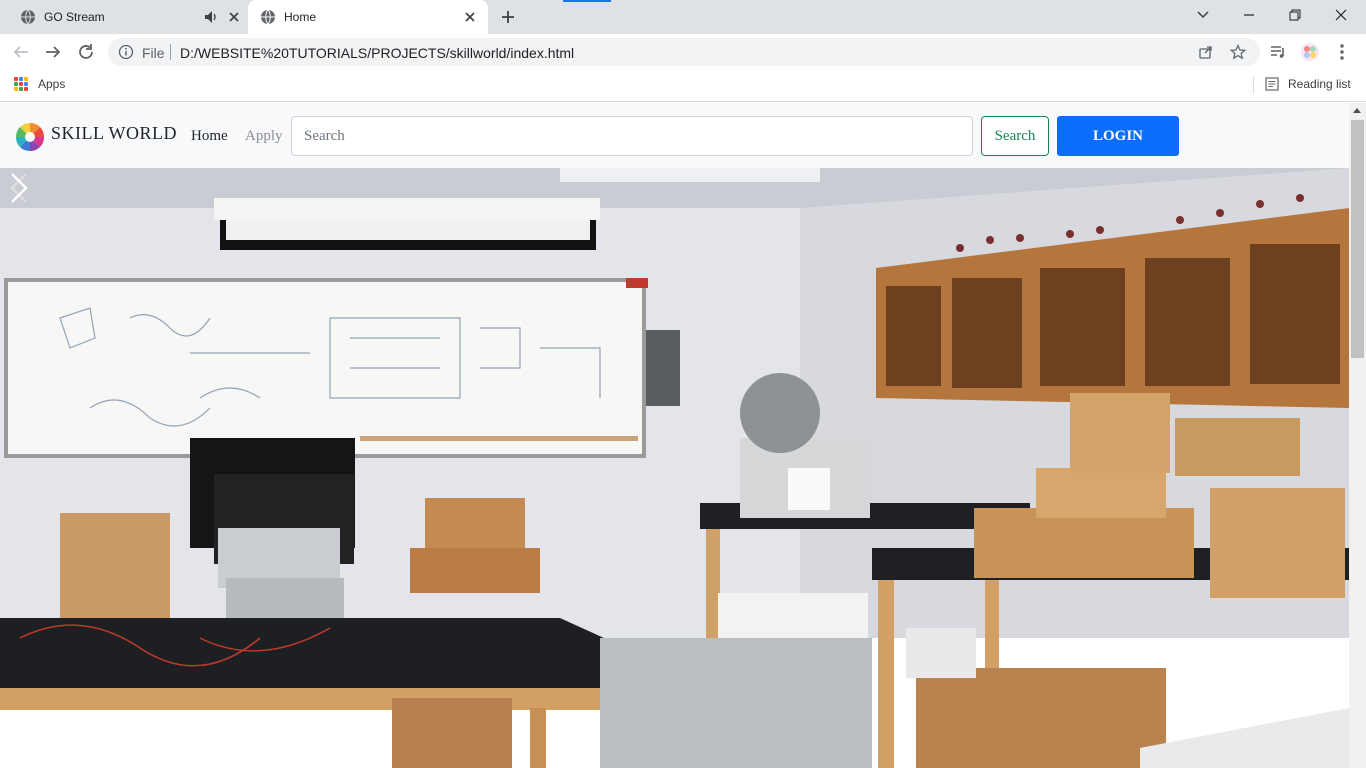 The height and width of the screenshot is (768, 1366). Describe the element at coordinates (264, 136) in the screenshot. I see `nav-link-apply: Apply` at that location.